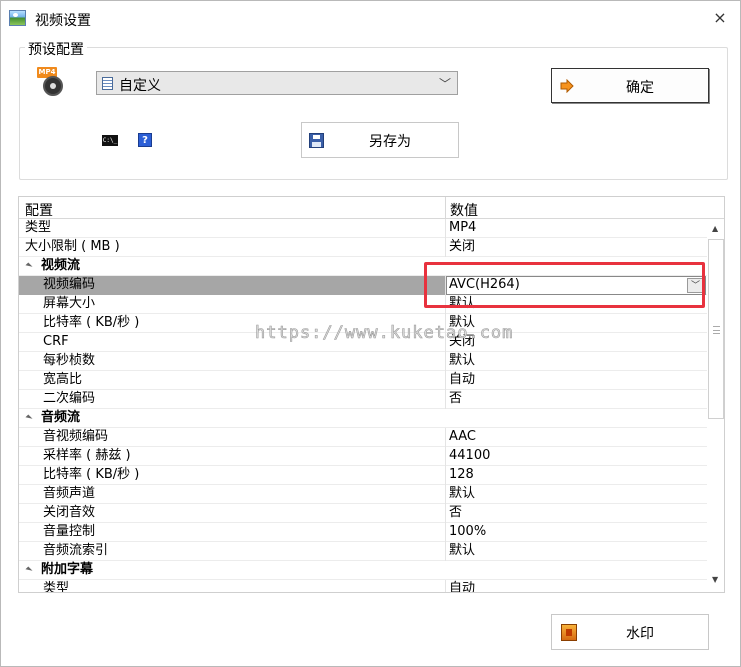 Image resolution: width=741 pixels, height=667 pixels. Describe the element at coordinates (277, 83) in the screenshot. I see `preset-select: 自定义 ﹀` at that location.